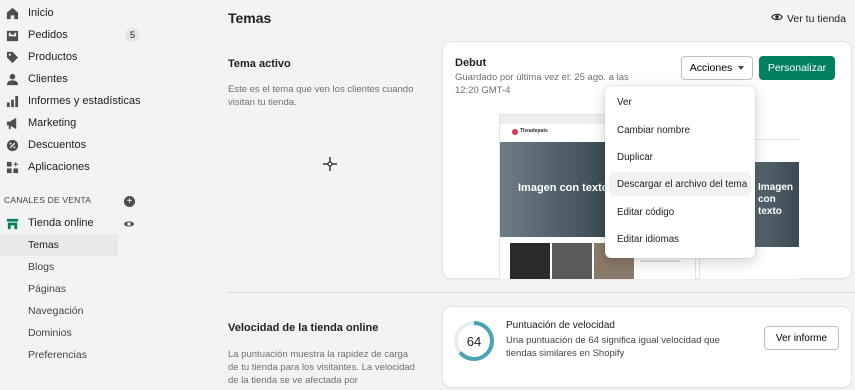  I want to click on sidebar-sub-temas: Temas, so click(59, 245).